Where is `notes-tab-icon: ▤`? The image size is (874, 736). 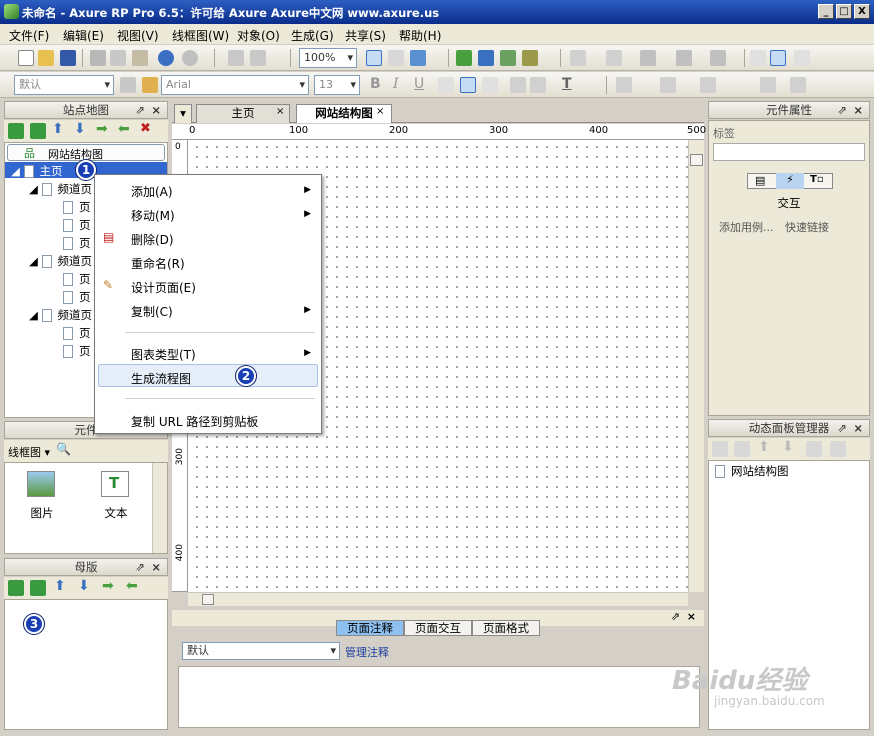 notes-tab-icon: ▤ is located at coordinates (760, 180).